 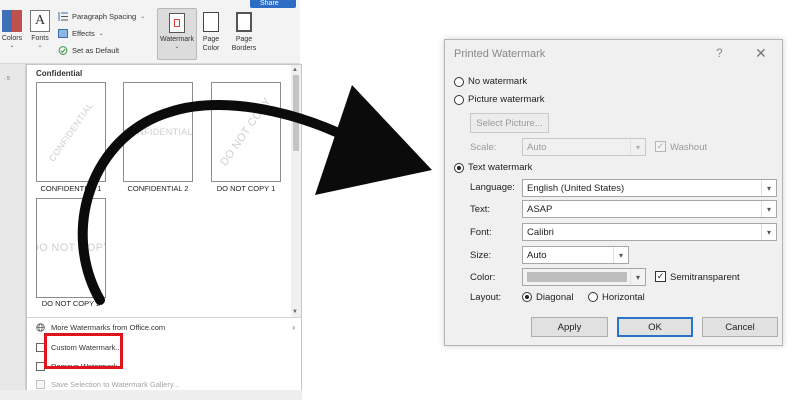 I want to click on no-watermark-radio, so click(x=459, y=82).